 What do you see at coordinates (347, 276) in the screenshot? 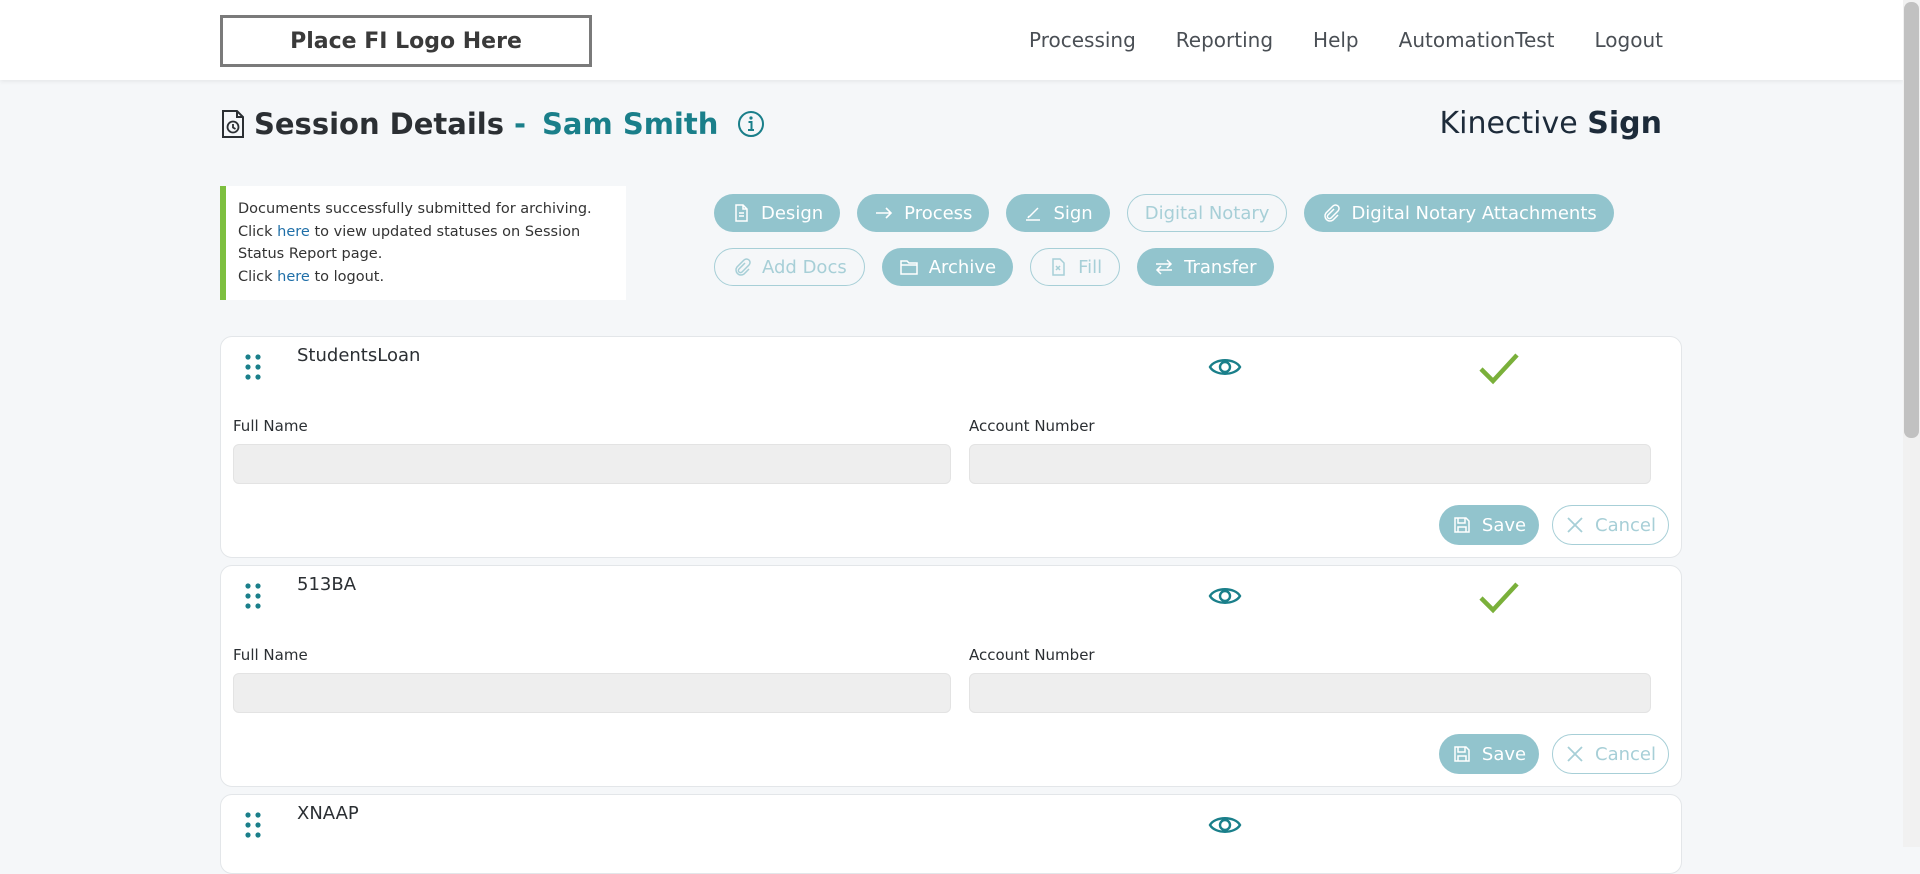
I see `message-text: to logout.` at bounding box center [347, 276].